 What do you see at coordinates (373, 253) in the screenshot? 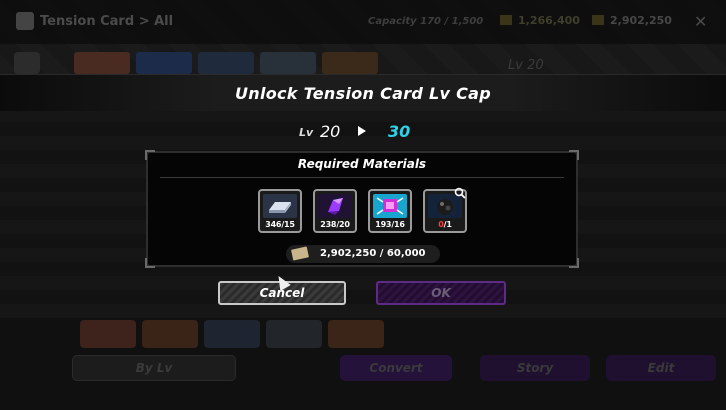
I see `money-cost-text: 2,902,250 / 60,000` at bounding box center [373, 253].